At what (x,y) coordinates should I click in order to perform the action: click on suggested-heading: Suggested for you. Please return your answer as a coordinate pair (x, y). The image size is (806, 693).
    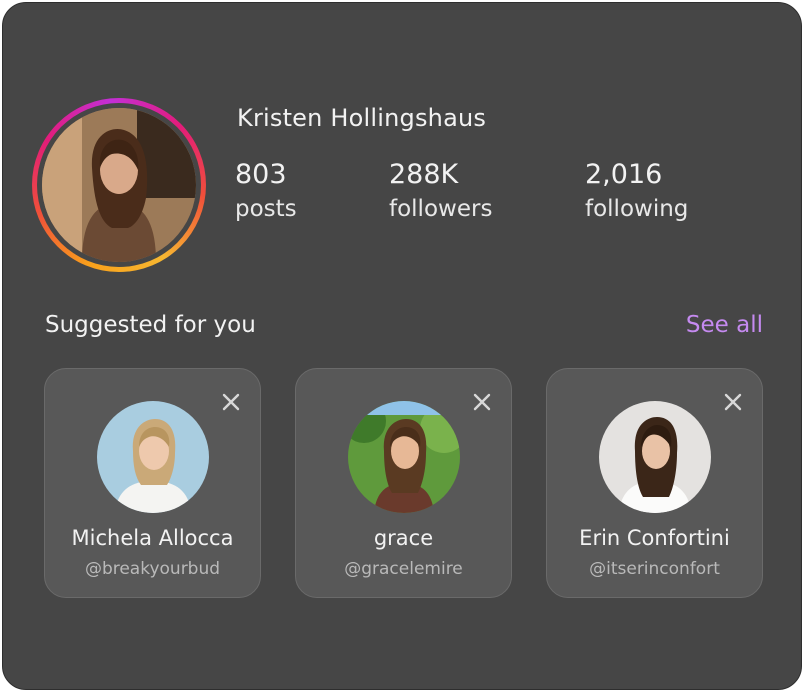
    Looking at the image, I should click on (150, 325).